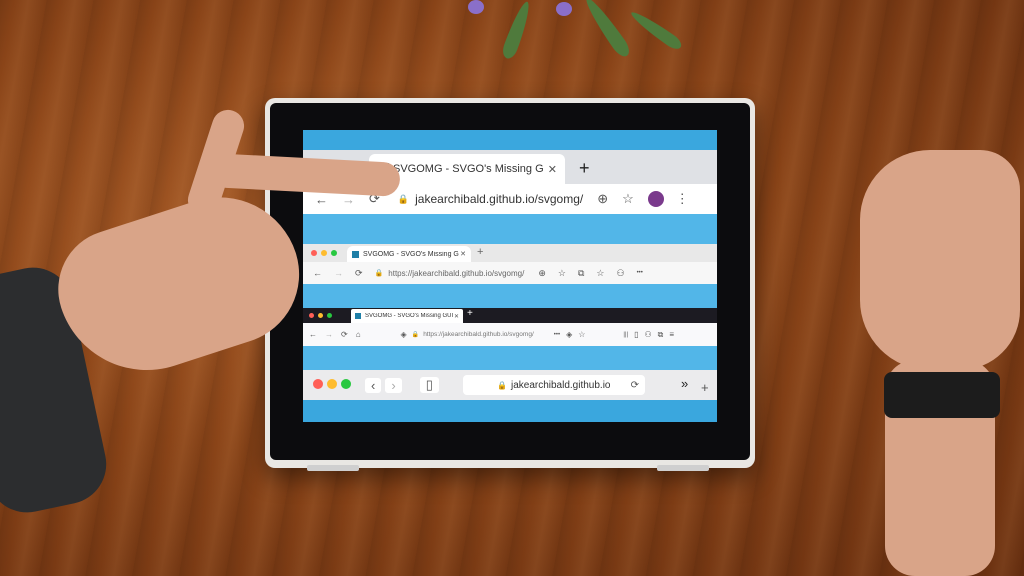 This screenshot has width=1024, height=576. Describe the element at coordinates (942, 395) in the screenshot. I see `watch` at that location.